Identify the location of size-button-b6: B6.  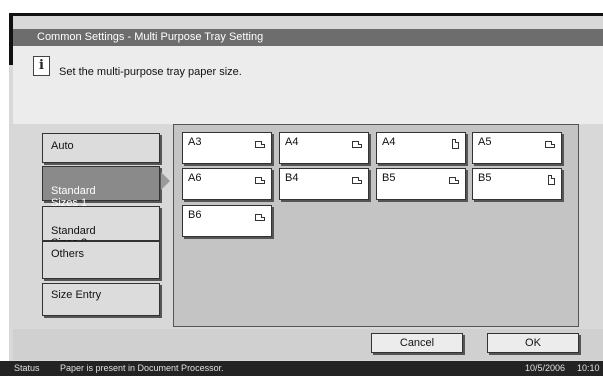
(227, 221).